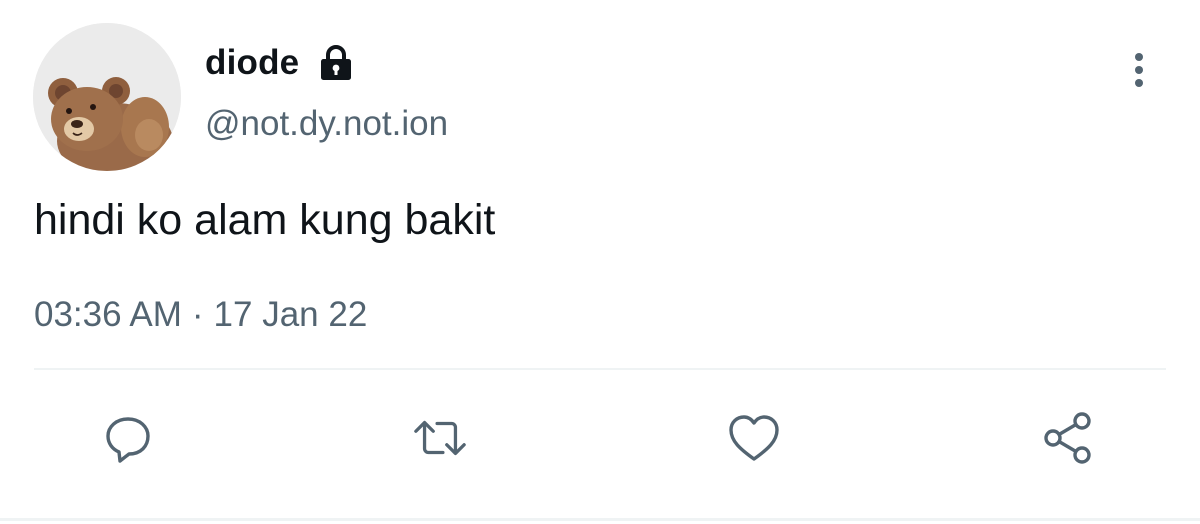  Describe the element at coordinates (290, 314) in the screenshot. I see `tweet-date: 17 Jan 22` at that location.